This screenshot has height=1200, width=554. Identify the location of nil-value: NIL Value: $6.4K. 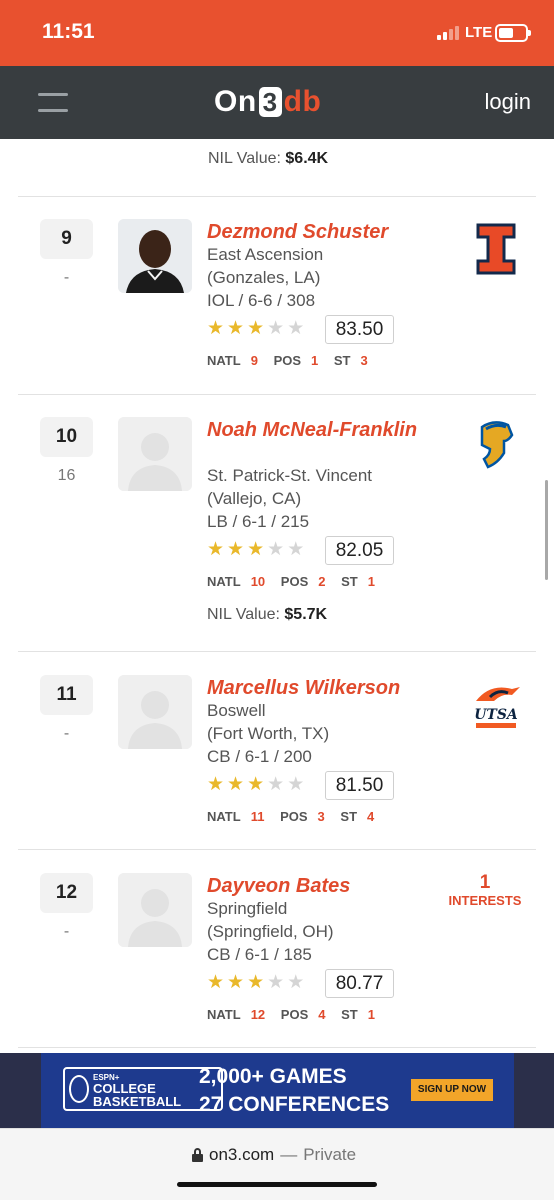
(268, 159).